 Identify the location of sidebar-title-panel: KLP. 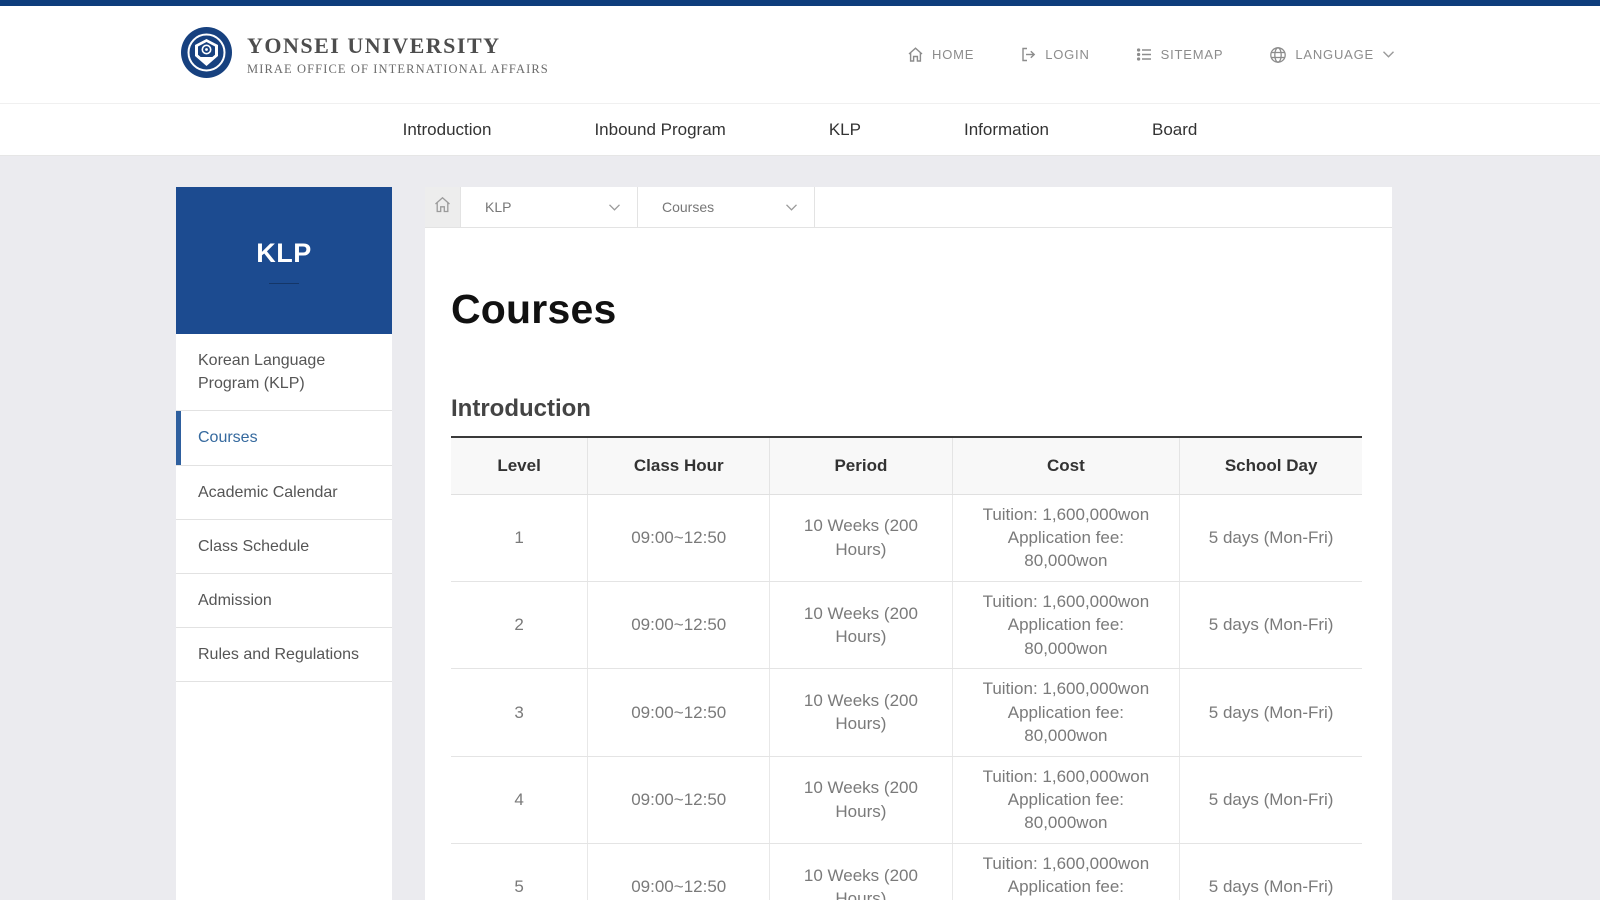
(284, 260).